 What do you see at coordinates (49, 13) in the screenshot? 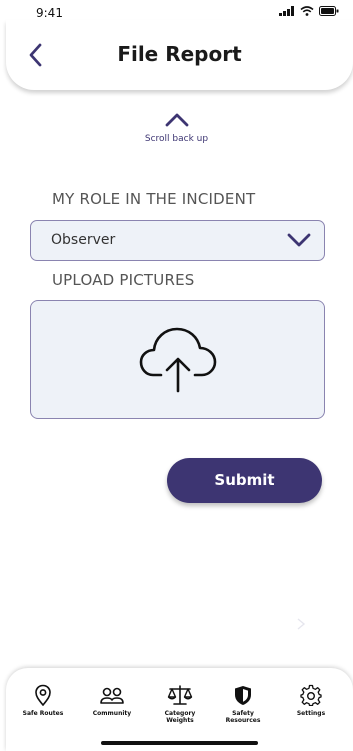
I see `status-time: 9:41` at bounding box center [49, 13].